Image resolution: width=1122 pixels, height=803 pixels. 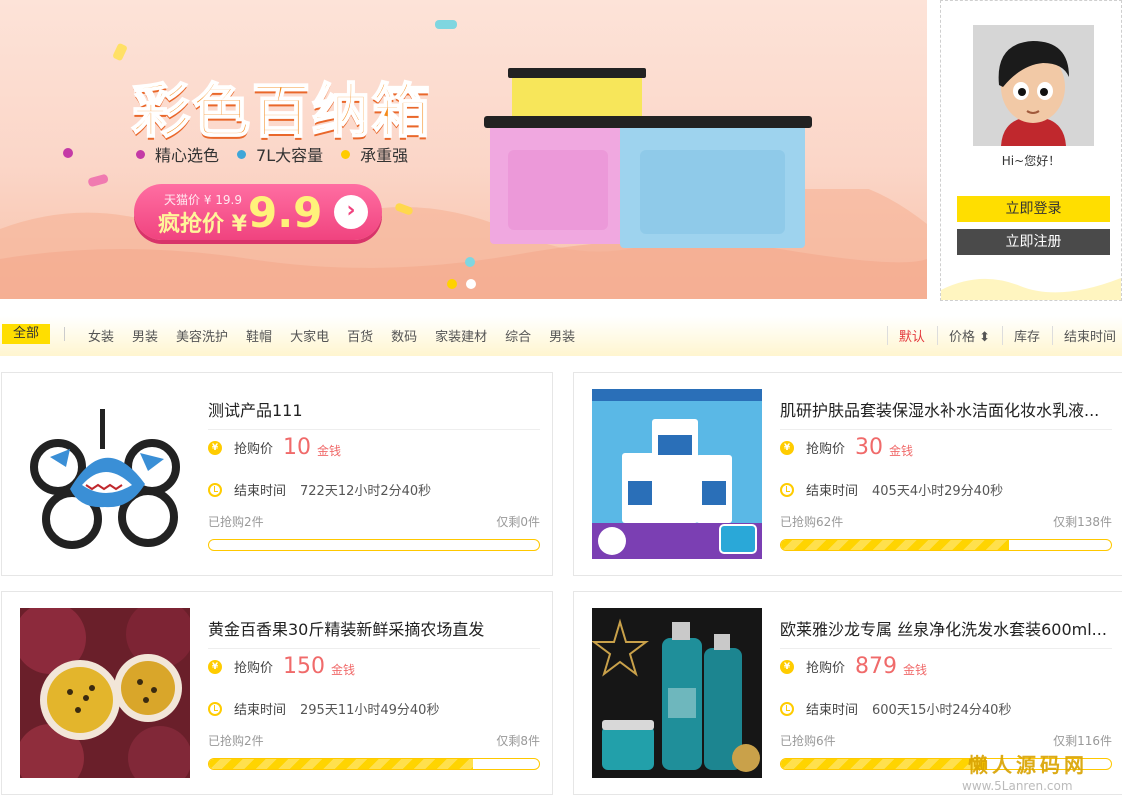 I want to click on category-list: 女装 男装 美容洗护 鞋帽 大家电 百货 数码 家装建材 综合 男装, so click(x=340, y=335).